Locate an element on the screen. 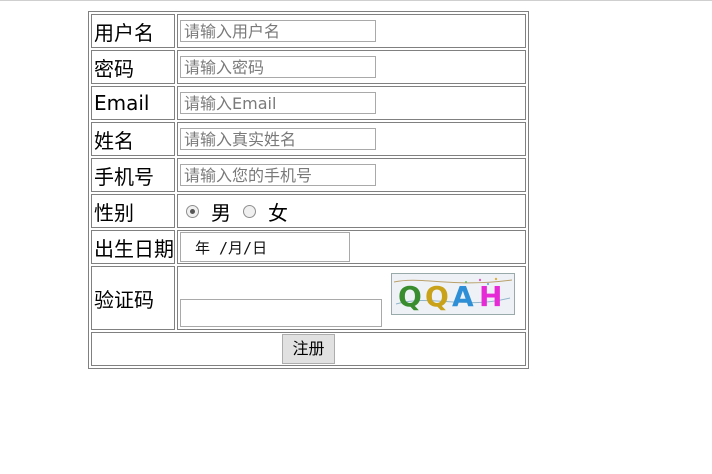  password-row: 密码 is located at coordinates (308, 67).